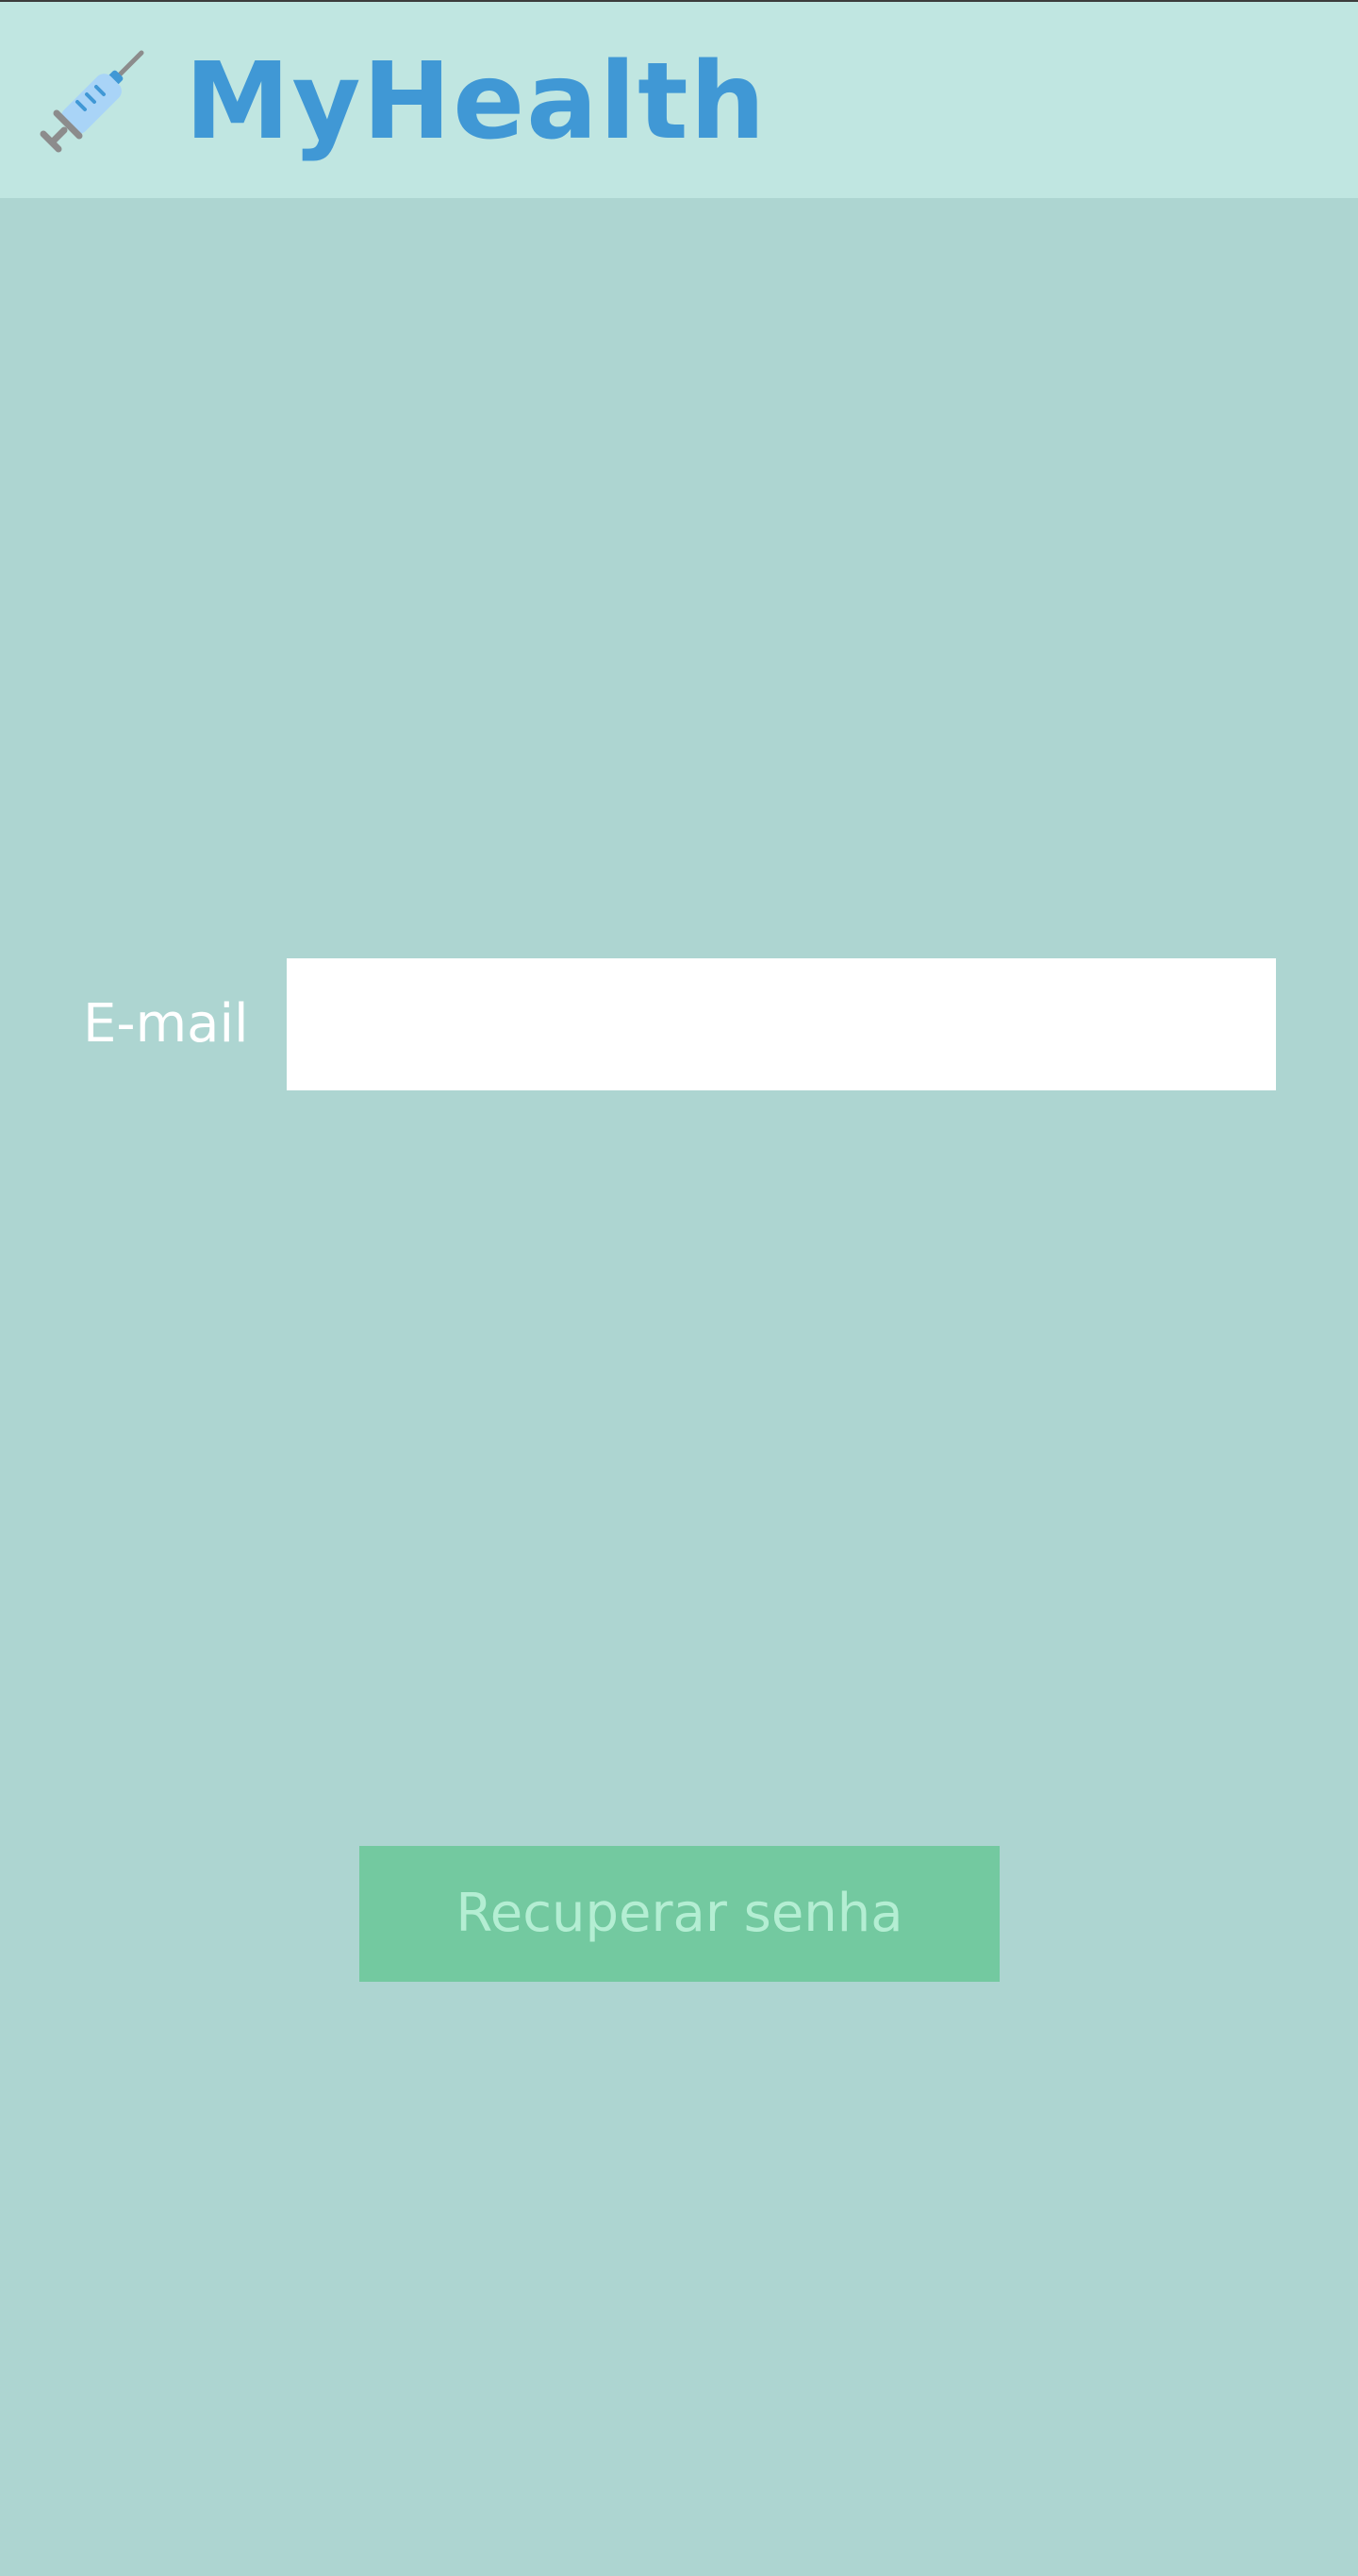 The height and width of the screenshot is (2576, 1358). What do you see at coordinates (91, 102) in the screenshot?
I see `syringe-icon` at bounding box center [91, 102].